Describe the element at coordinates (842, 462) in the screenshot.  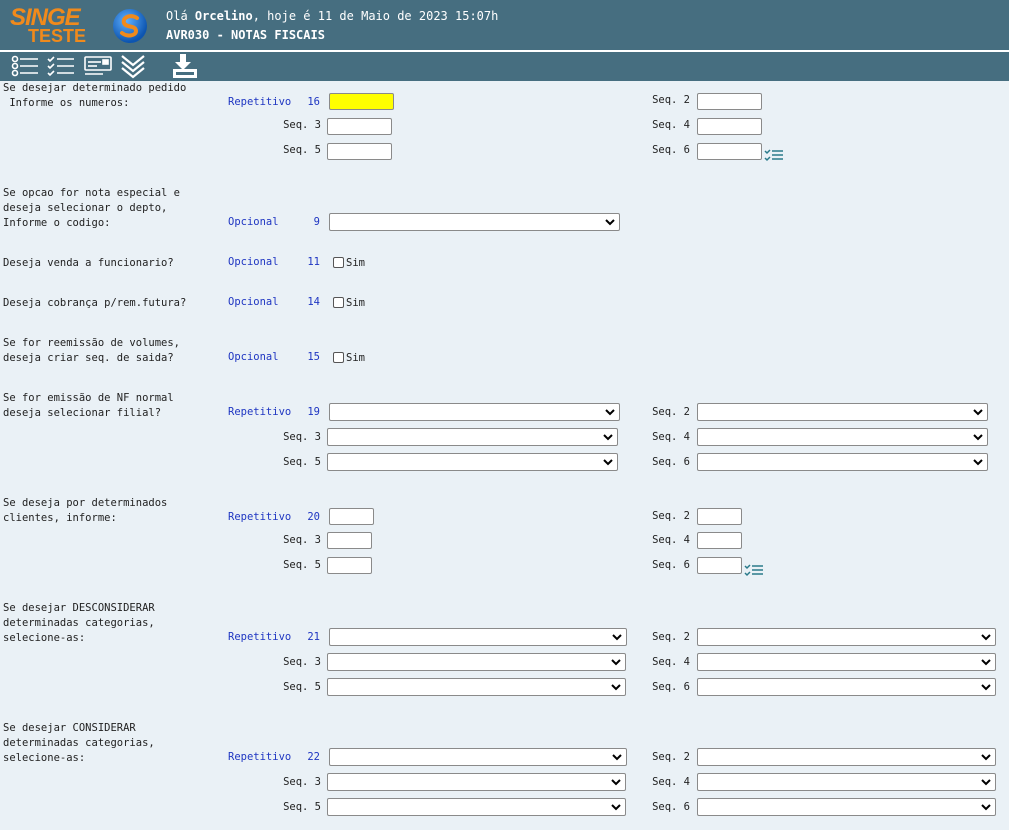
I see `q19-seq6-select` at that location.